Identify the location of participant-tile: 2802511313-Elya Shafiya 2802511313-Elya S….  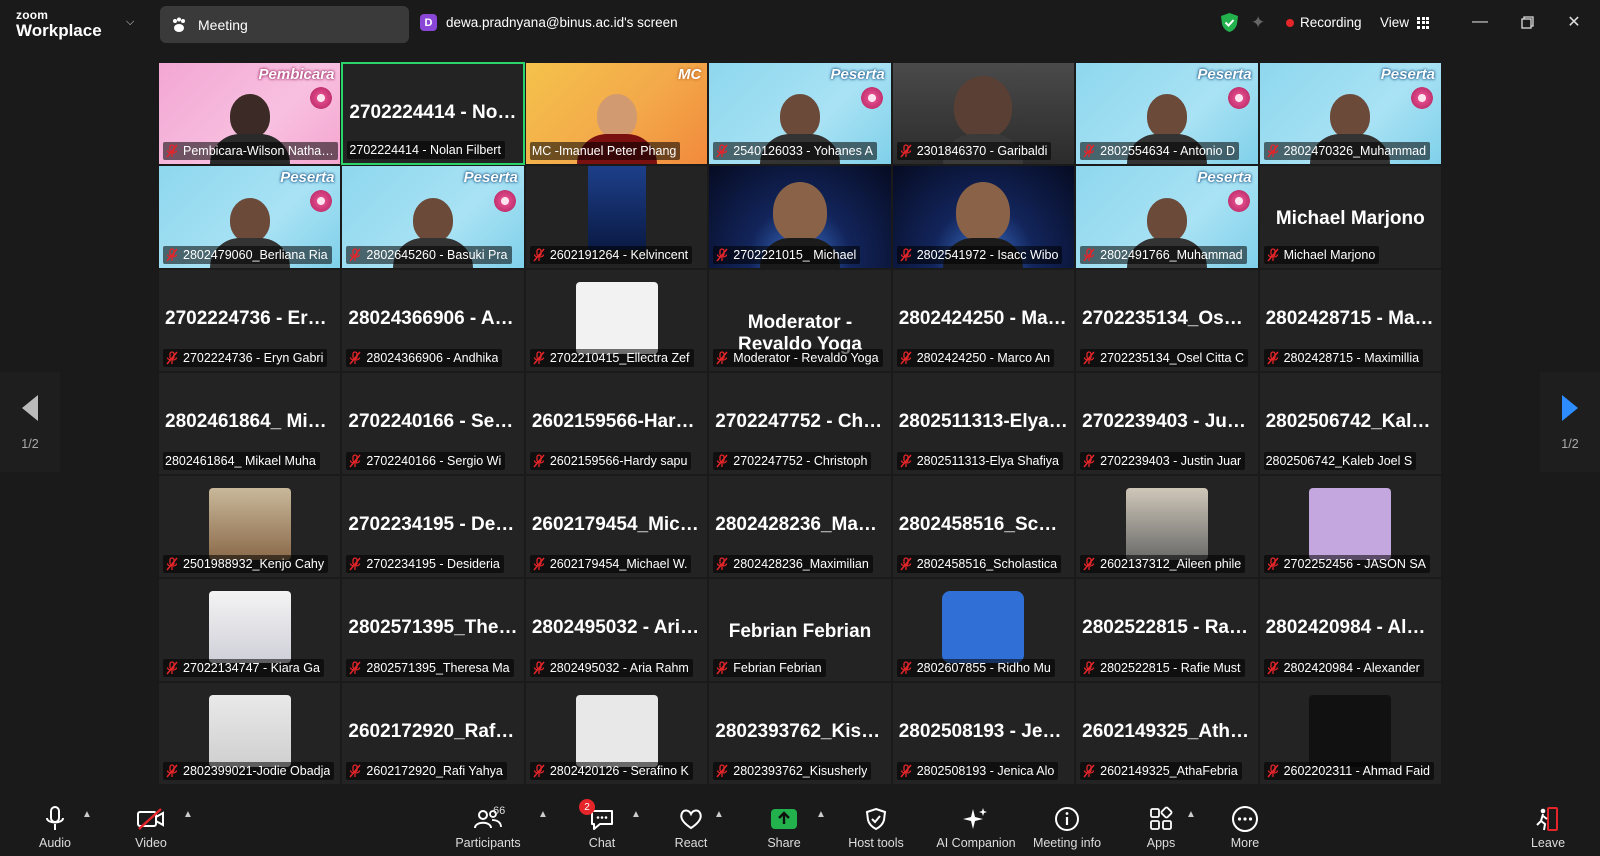
(983, 423).